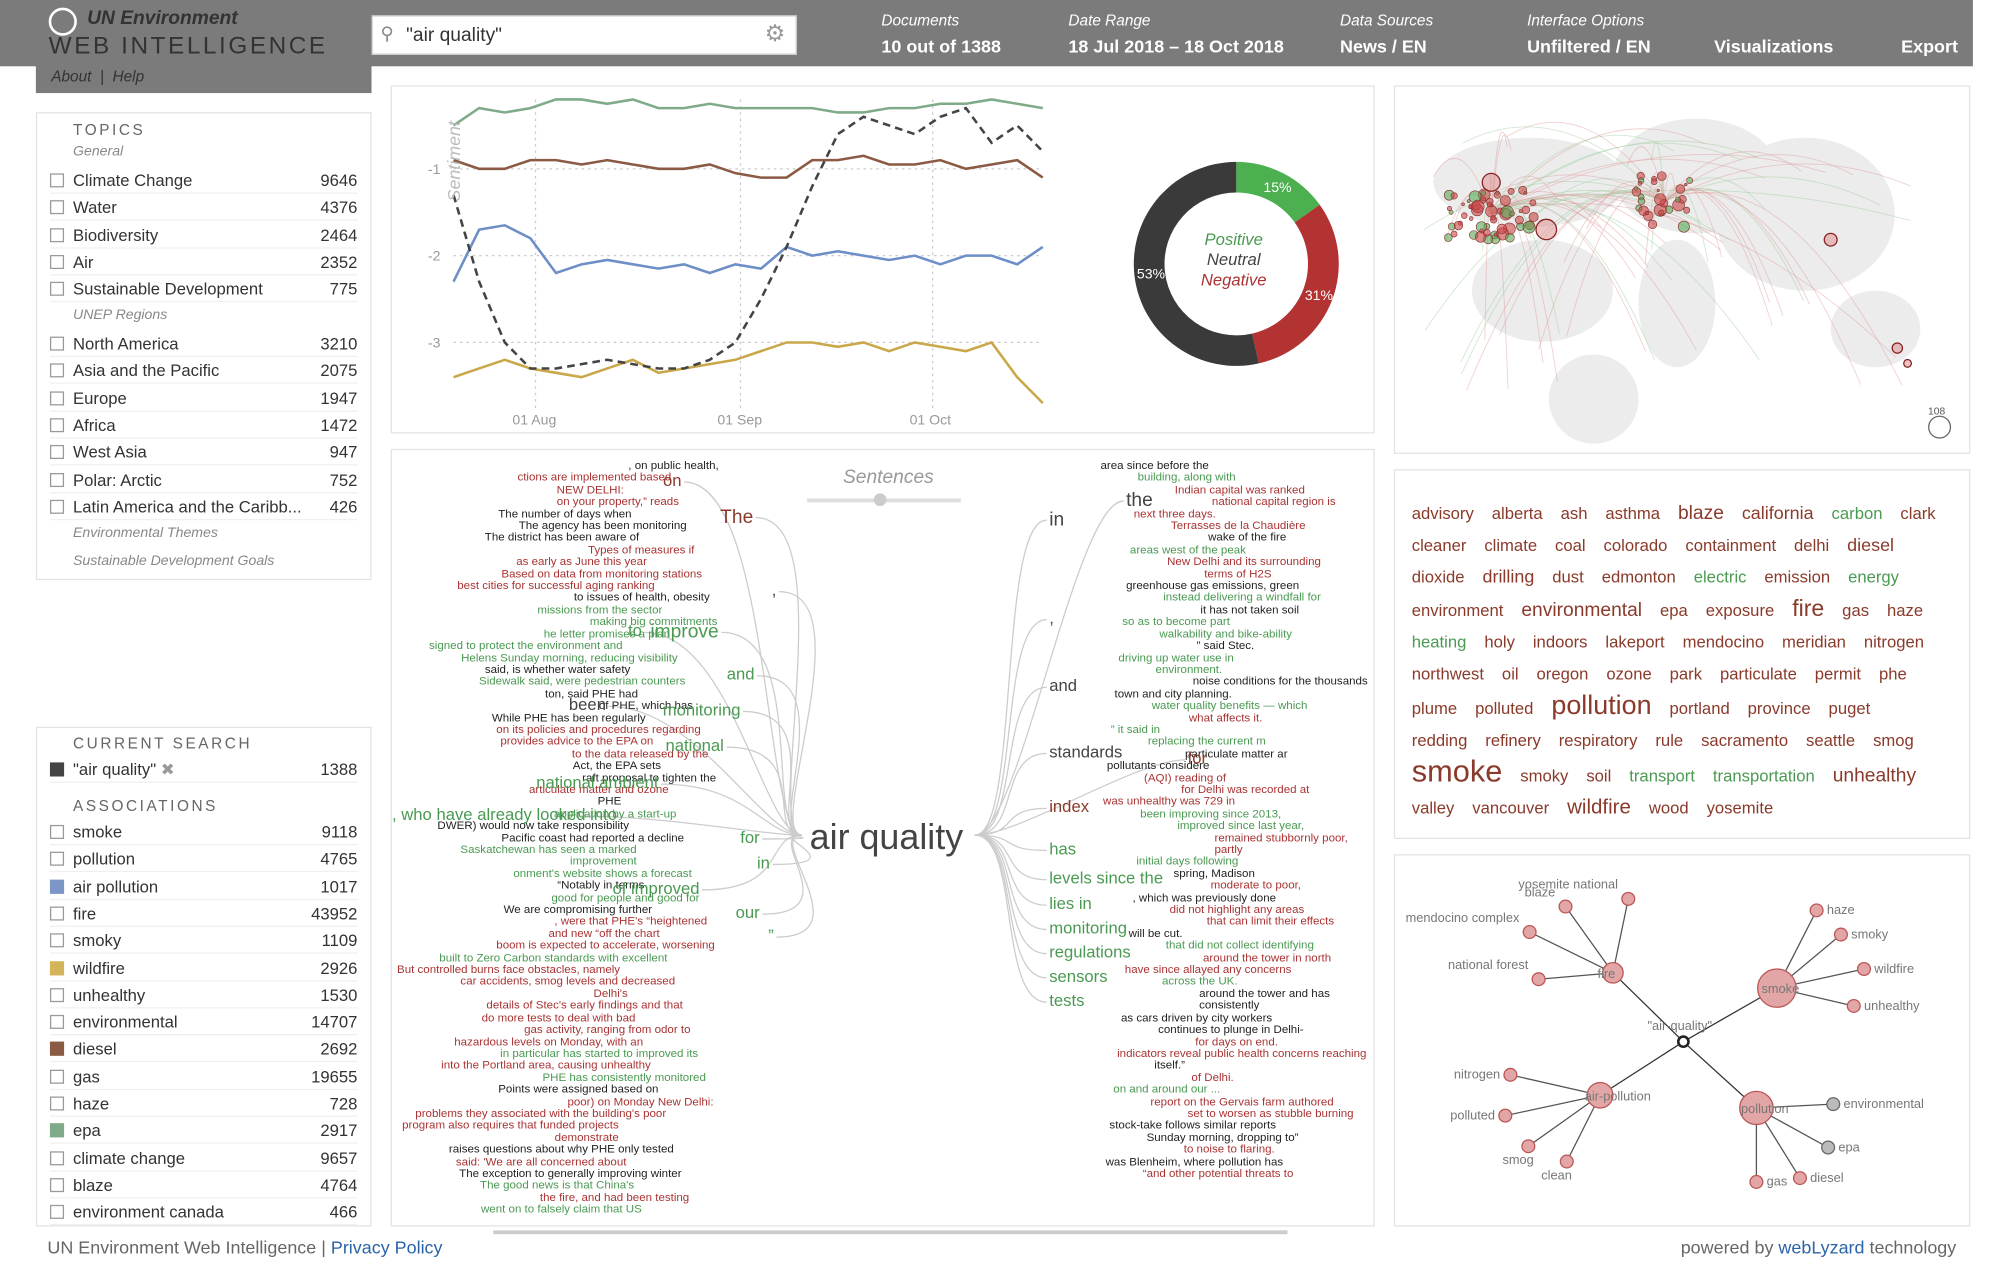 The width and height of the screenshot is (1999, 1275). What do you see at coordinates (566, 709) in the screenshot?
I see `tree-left-word: monitoring` at bounding box center [566, 709].